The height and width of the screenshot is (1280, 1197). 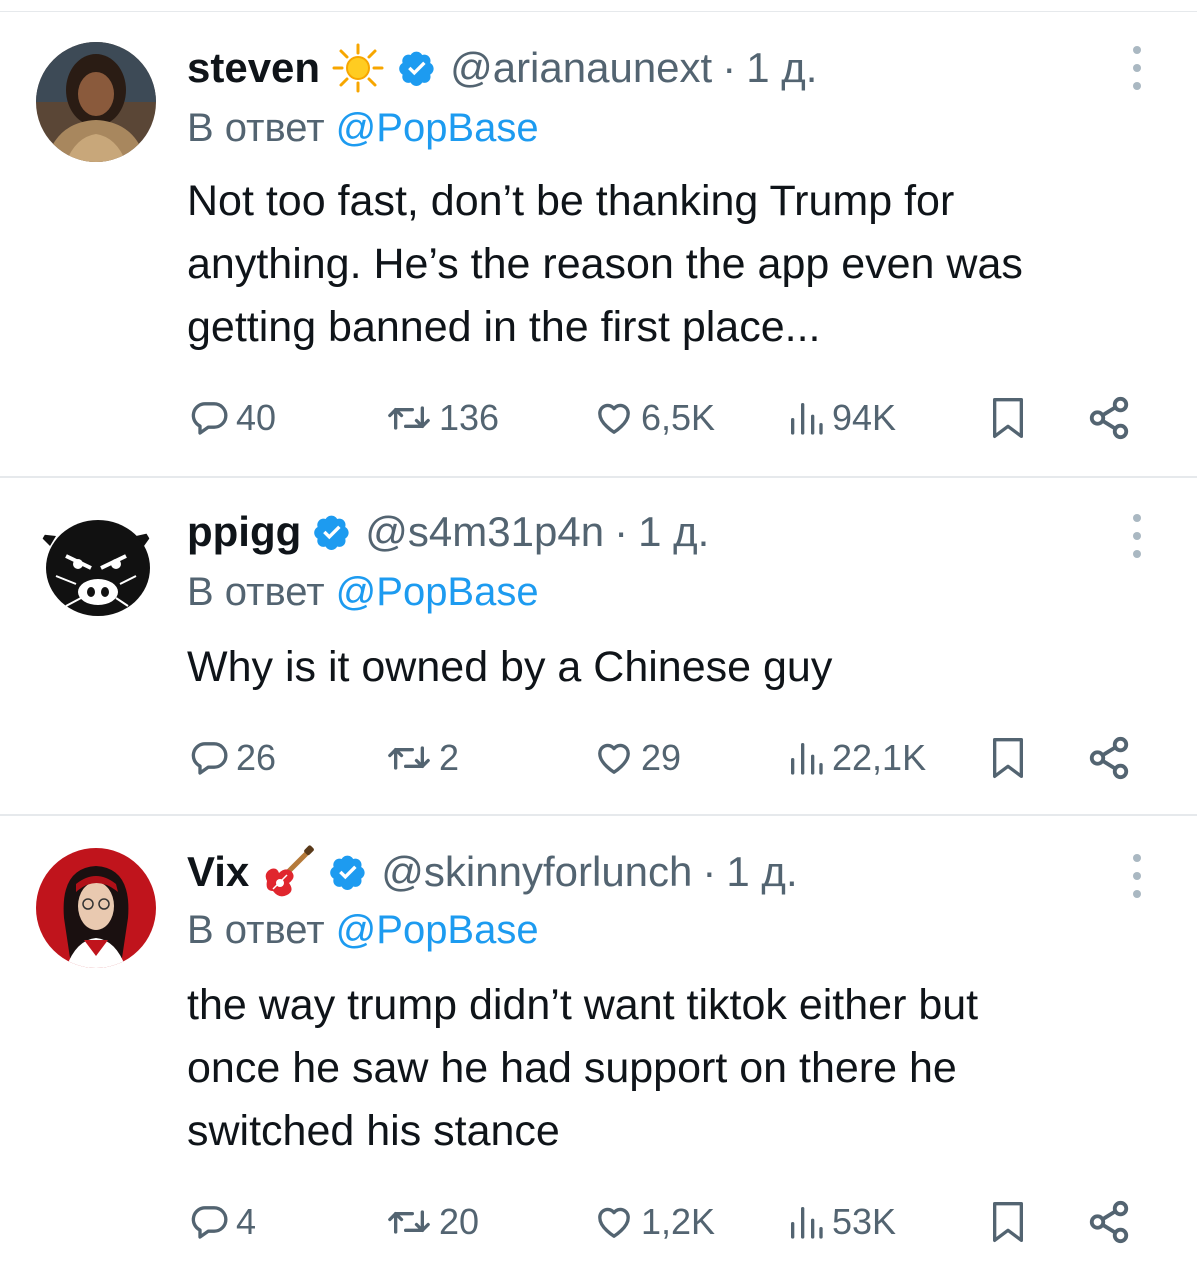 I want to click on reply-button: 4, so click(x=223, y=1222).